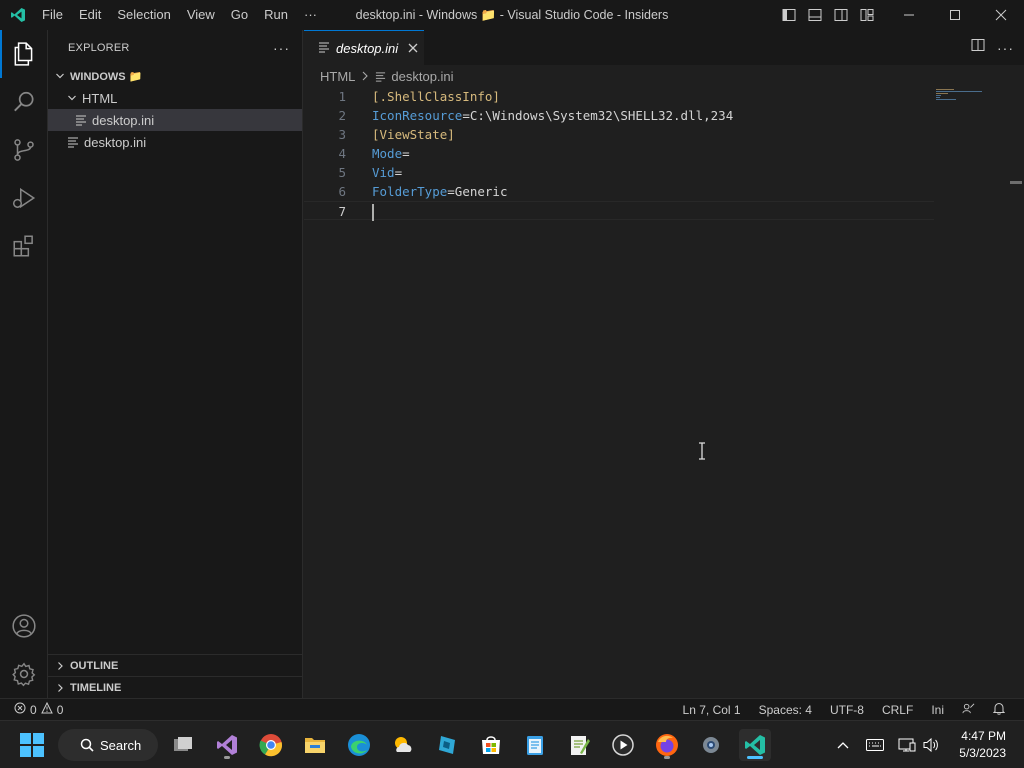  I want to click on feedback-icon, so click(968, 710).